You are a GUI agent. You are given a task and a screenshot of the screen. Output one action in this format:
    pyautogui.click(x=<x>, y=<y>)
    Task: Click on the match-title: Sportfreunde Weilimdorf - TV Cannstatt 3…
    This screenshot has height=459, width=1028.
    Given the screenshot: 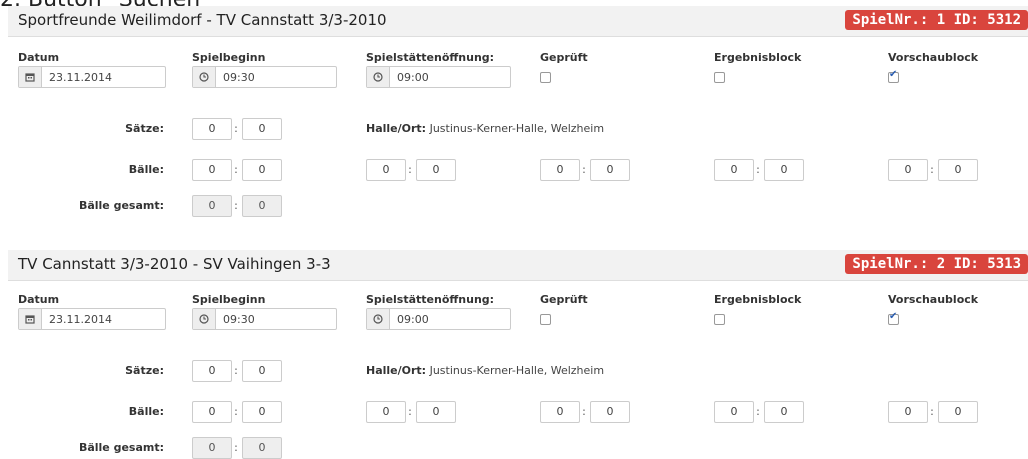 What is the action you would take?
    pyautogui.click(x=202, y=20)
    